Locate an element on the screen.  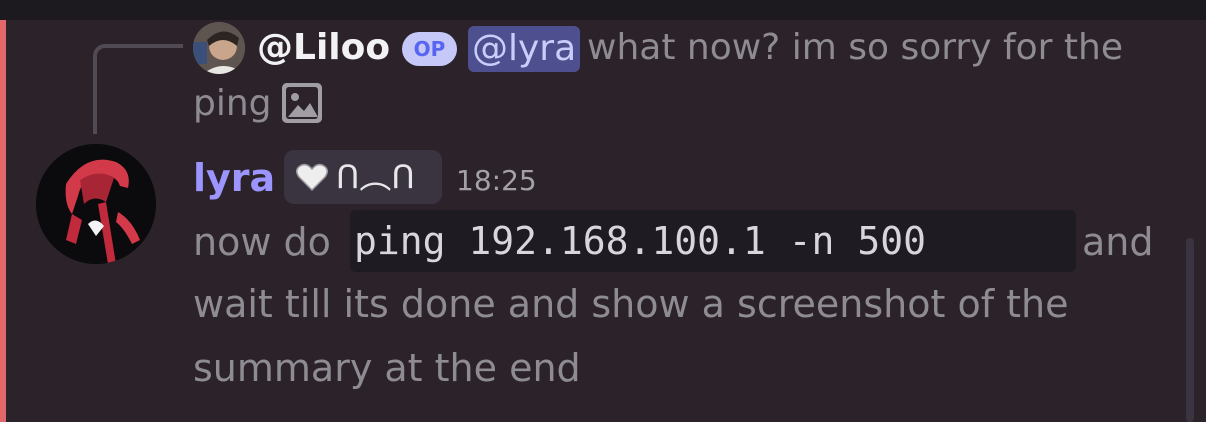
reply-text-line1: what now? im so sorry for the is located at coordinates (855, 48).